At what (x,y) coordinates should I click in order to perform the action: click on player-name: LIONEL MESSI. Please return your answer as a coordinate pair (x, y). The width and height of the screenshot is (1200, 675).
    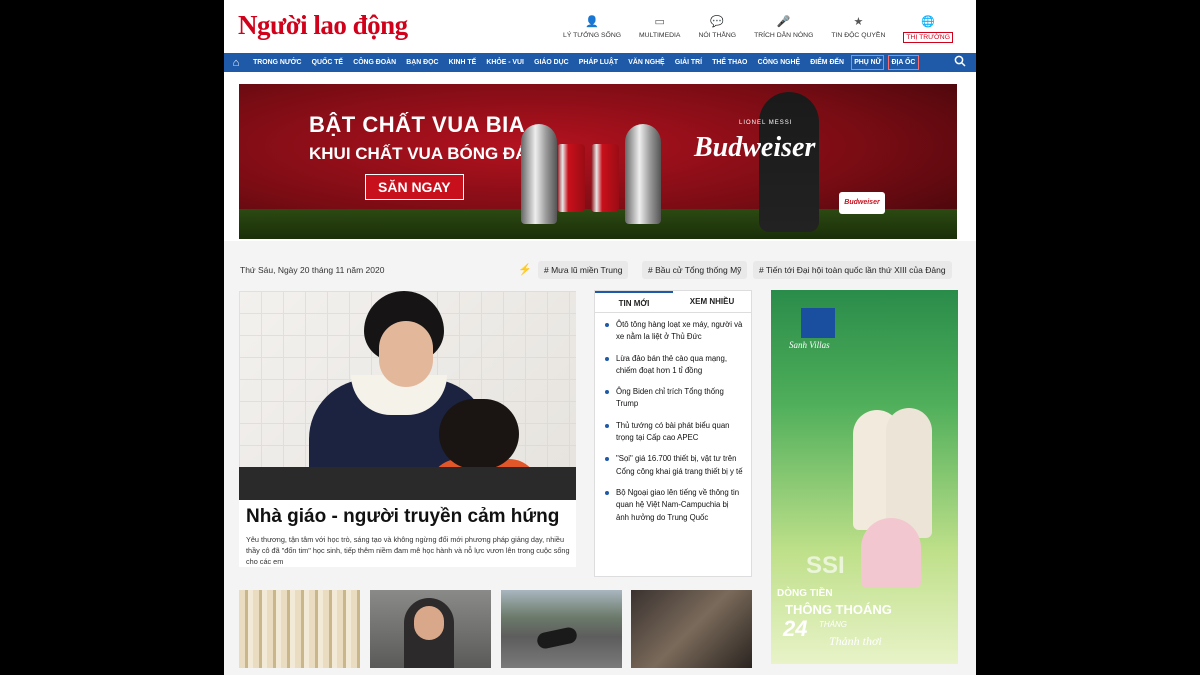
    Looking at the image, I should click on (766, 123).